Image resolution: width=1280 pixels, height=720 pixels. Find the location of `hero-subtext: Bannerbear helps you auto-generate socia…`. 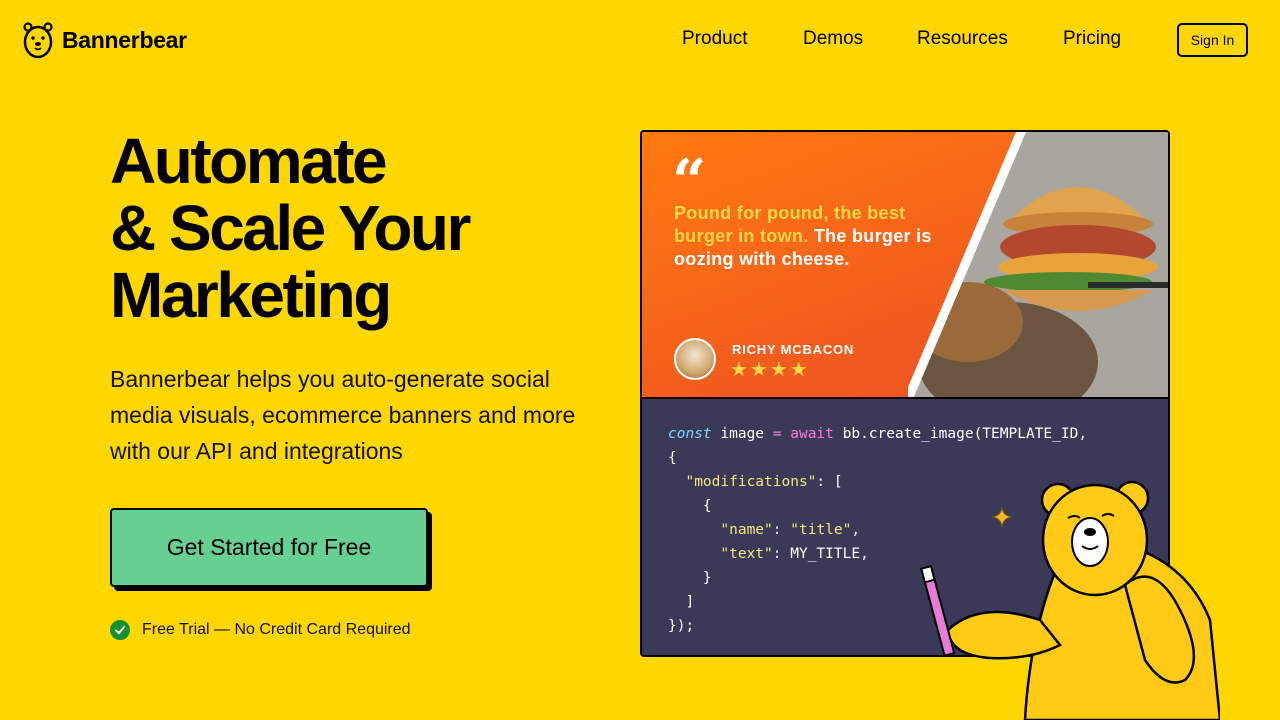

hero-subtext: Bannerbear helps you auto-generate socia… is located at coordinates (343, 415).